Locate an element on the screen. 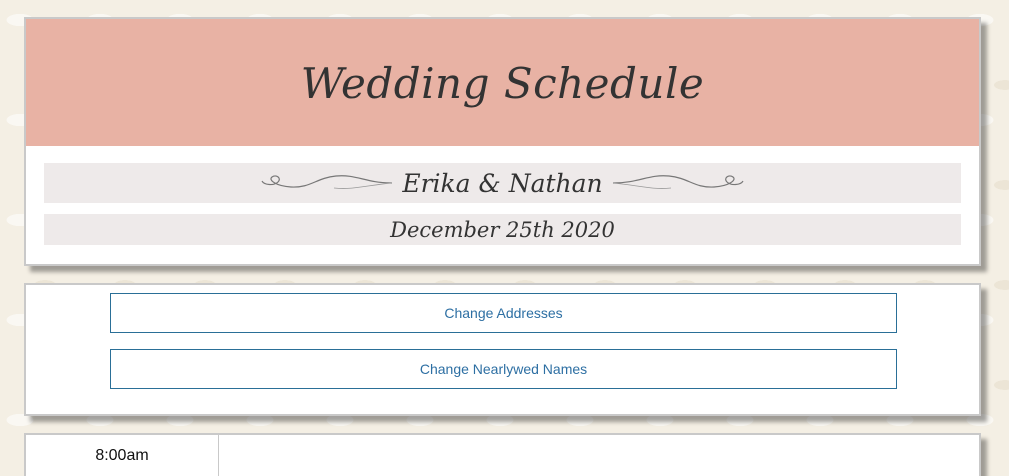 The width and height of the screenshot is (1009, 476). page-title: Wedding Schedule is located at coordinates (502, 83).